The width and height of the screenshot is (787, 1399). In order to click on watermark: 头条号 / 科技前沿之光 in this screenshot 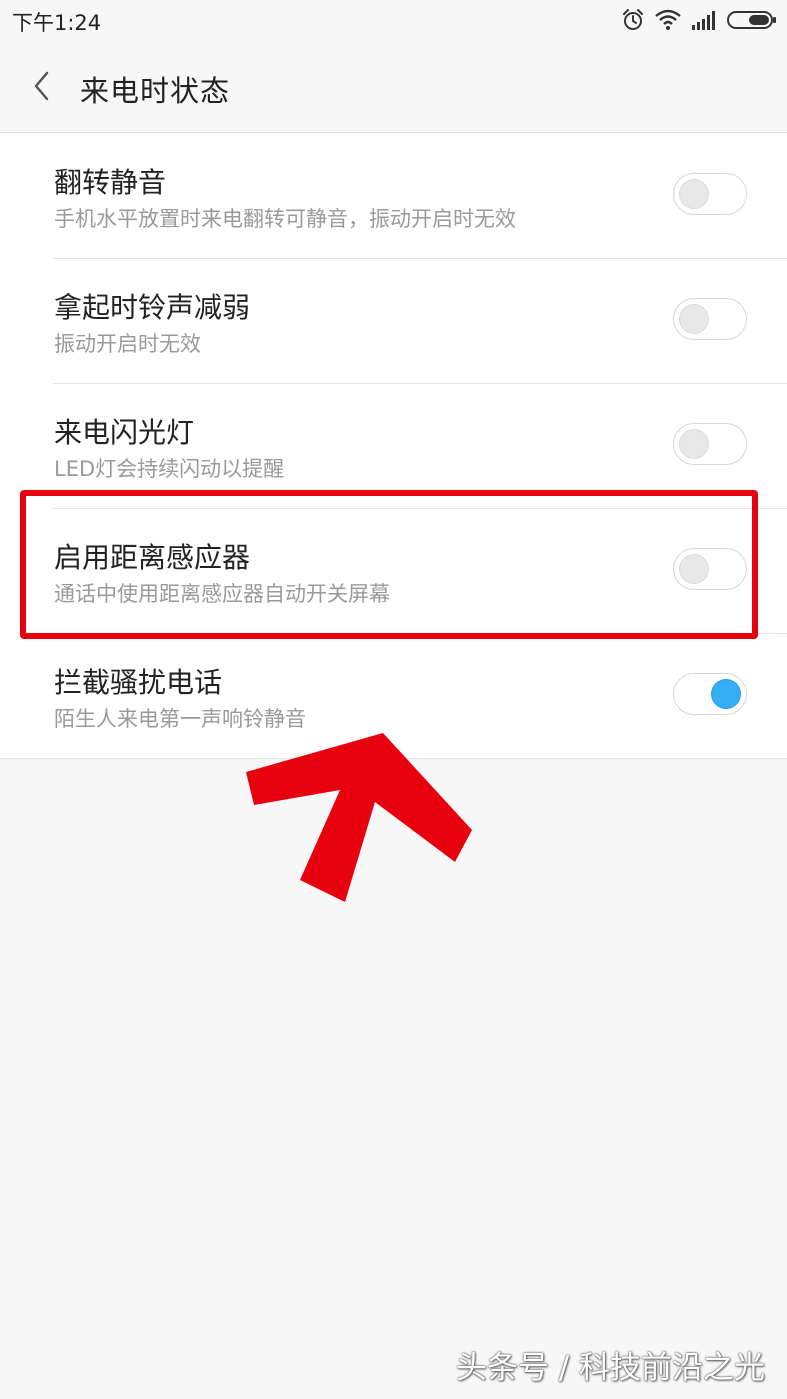, I will do `click(610, 1368)`.